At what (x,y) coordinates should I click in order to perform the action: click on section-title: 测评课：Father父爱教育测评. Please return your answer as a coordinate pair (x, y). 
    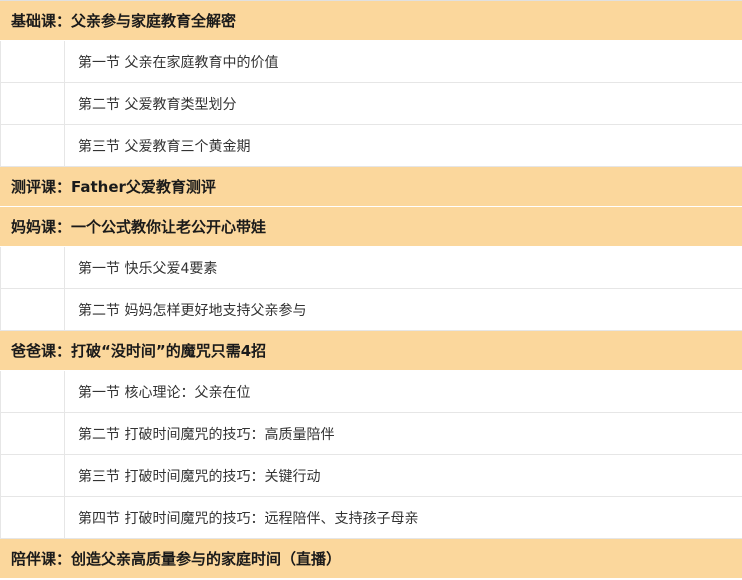
    Looking at the image, I should click on (113, 187).